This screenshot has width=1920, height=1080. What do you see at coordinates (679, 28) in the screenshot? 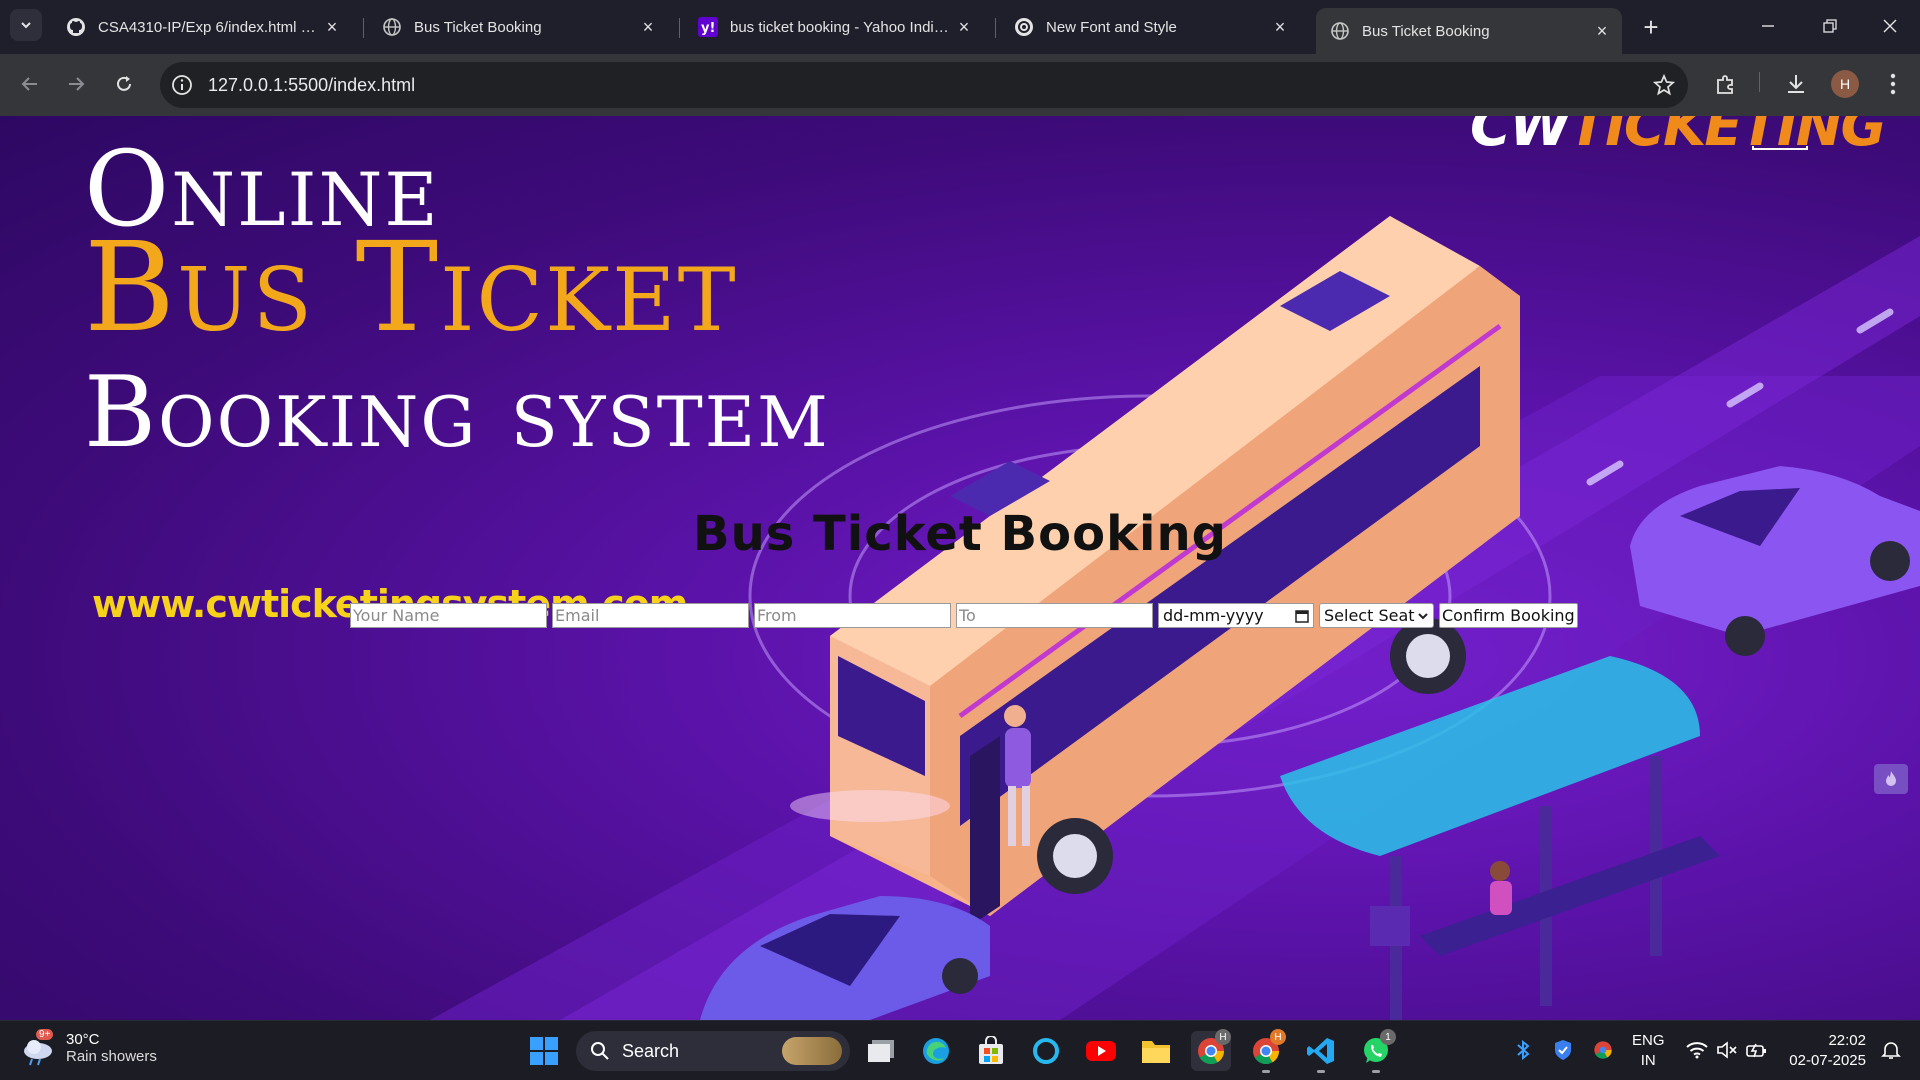
I see `tab-separator` at bounding box center [679, 28].